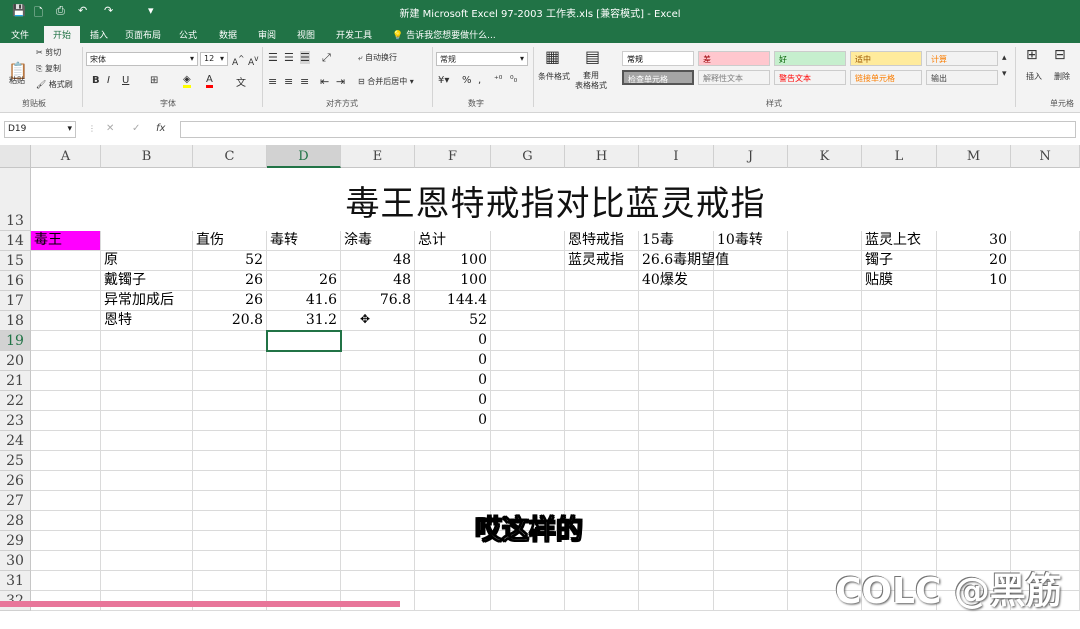 Image resolution: width=1080 pixels, height=629 pixels. I want to click on cell-i31, so click(676, 581).